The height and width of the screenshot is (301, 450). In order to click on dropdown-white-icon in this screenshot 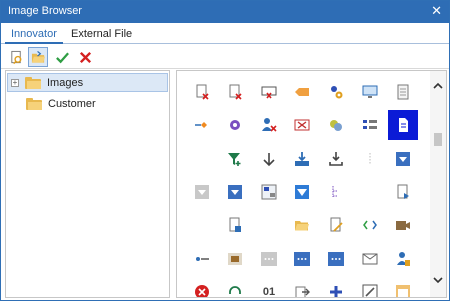, I will do `click(302, 192)`.